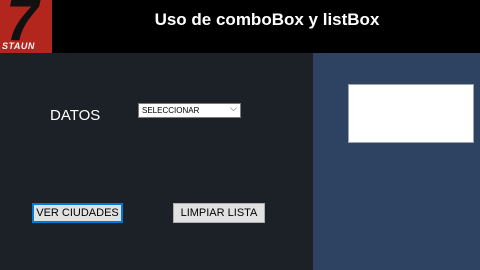 The image size is (480, 270). Describe the element at coordinates (77, 213) in the screenshot. I see `ver-ciudades-button: VER CIUDADES` at that location.